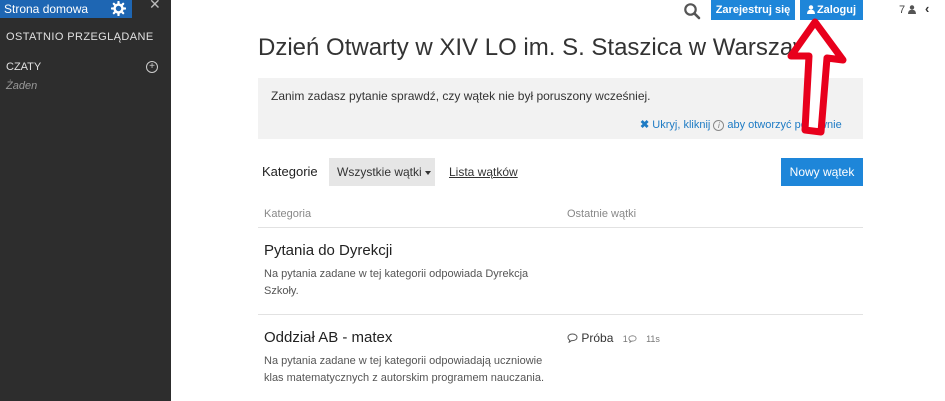  I want to click on recently-viewed-heading: OSTATNIO PRZEGLĄDANE, so click(80, 37).